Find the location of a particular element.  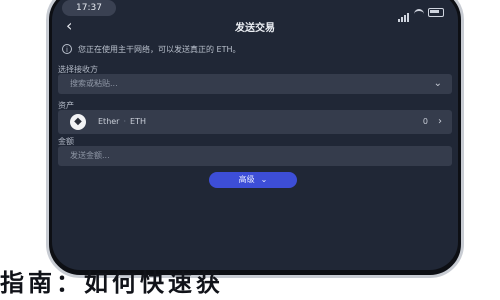

asset-selector: ◆ Ether · ETH 0 › is located at coordinates (255, 122).